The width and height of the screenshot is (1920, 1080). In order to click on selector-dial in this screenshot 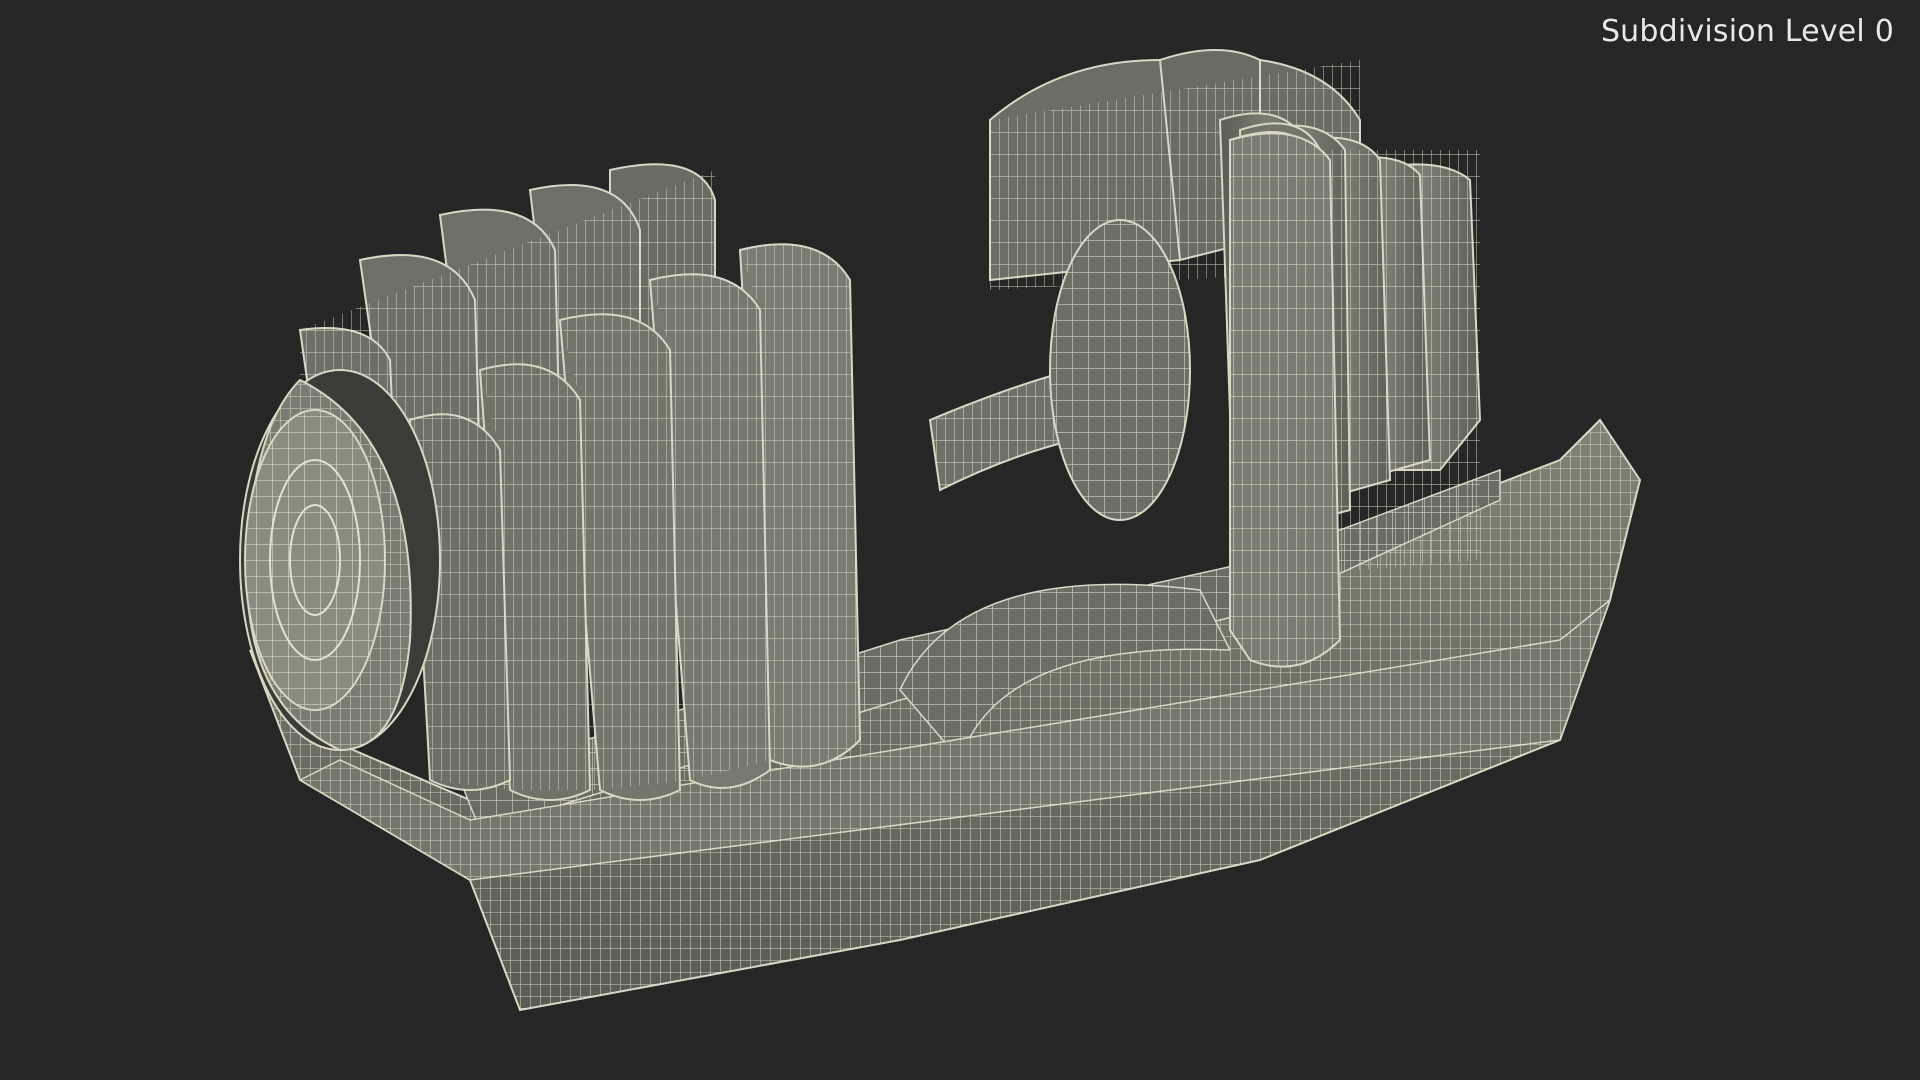, I will do `click(340, 560)`.